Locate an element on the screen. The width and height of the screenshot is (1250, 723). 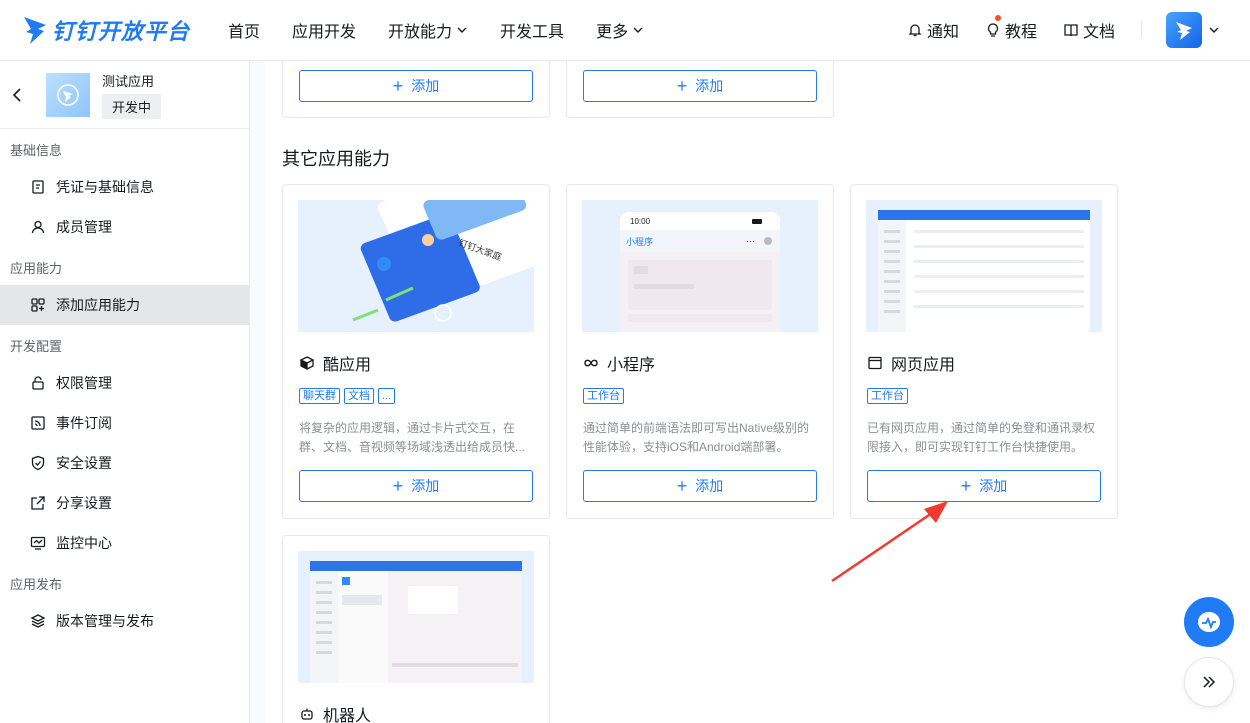
double-chevron-right-icon is located at coordinates (1209, 682).